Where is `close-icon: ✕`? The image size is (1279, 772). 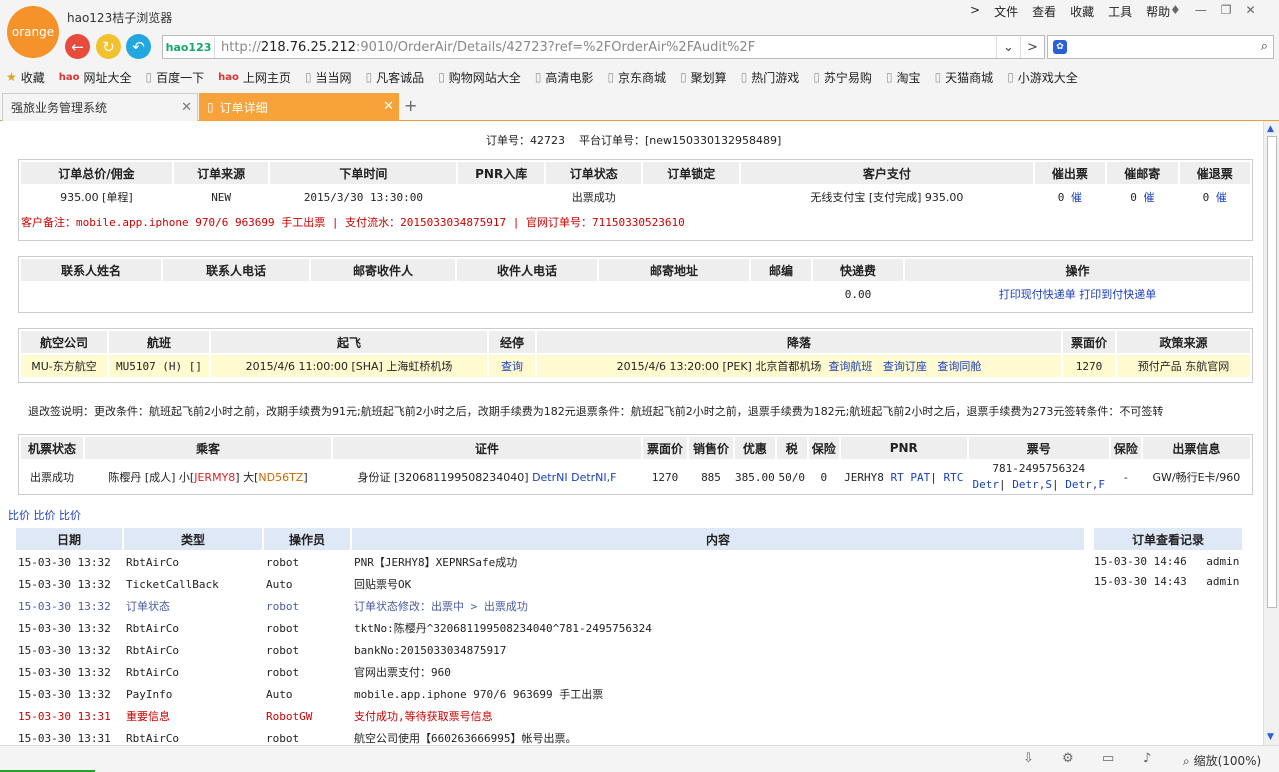
close-icon: ✕ is located at coordinates (1251, 10).